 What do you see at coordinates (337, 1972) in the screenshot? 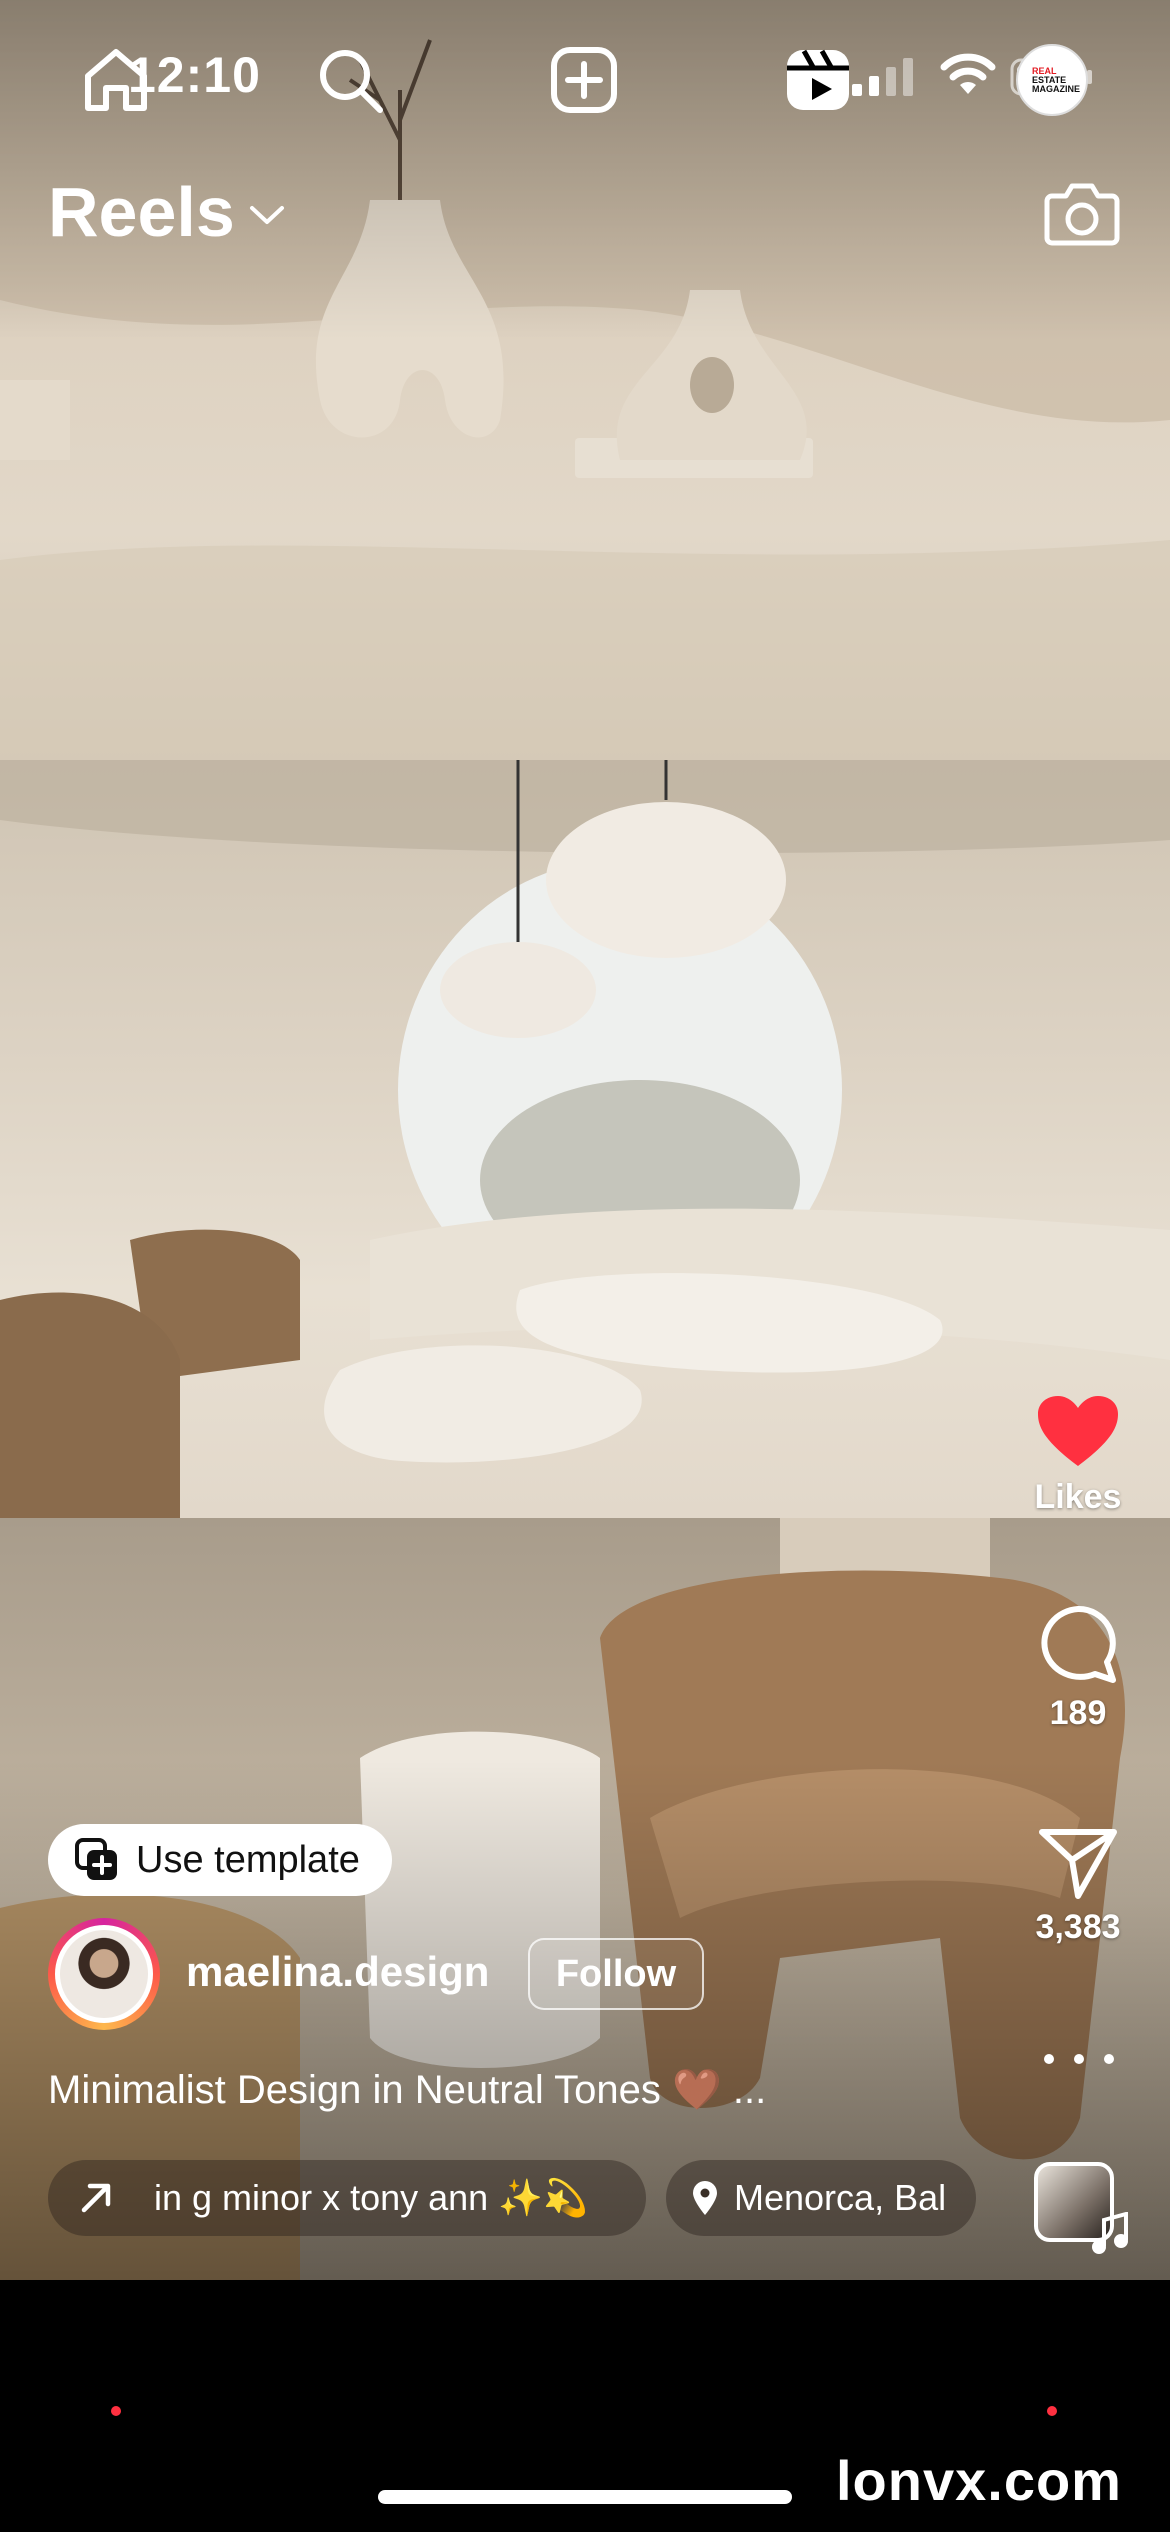
I see `author-username: maelina.design` at bounding box center [337, 1972].